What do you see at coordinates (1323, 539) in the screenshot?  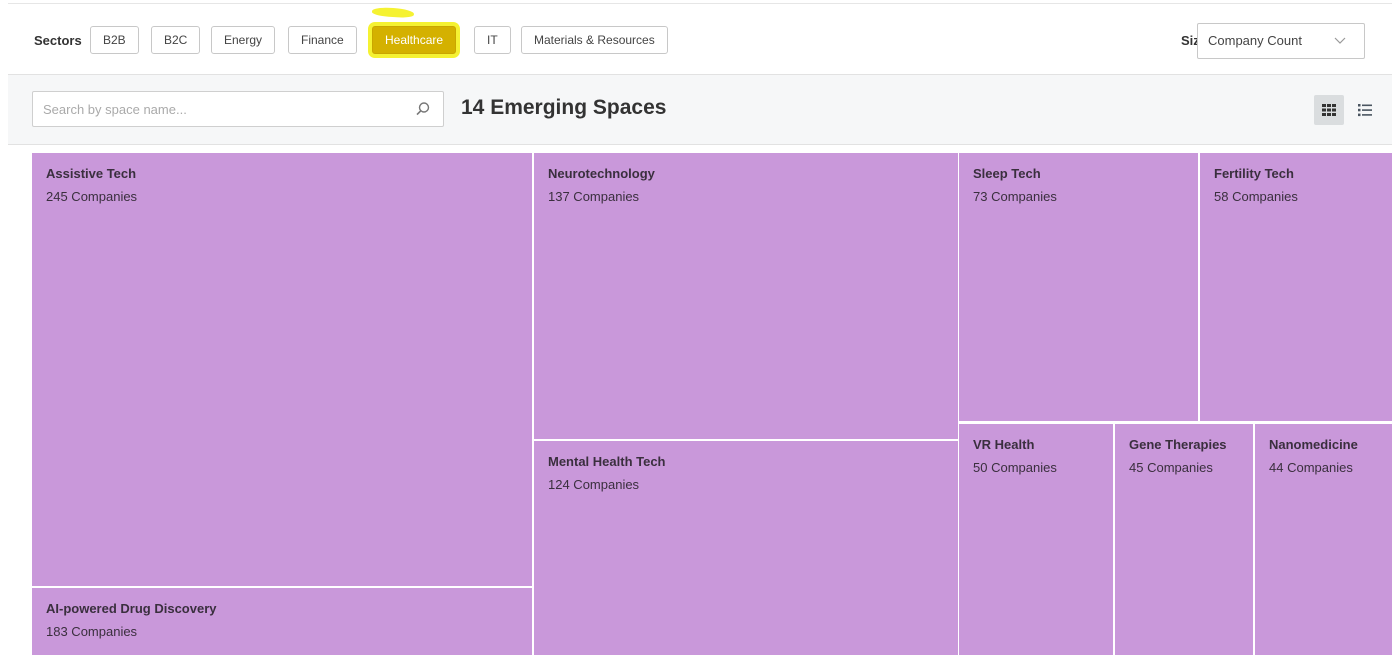 I see `tile-nanomedicine: Nanomedicine 44 Companies` at bounding box center [1323, 539].